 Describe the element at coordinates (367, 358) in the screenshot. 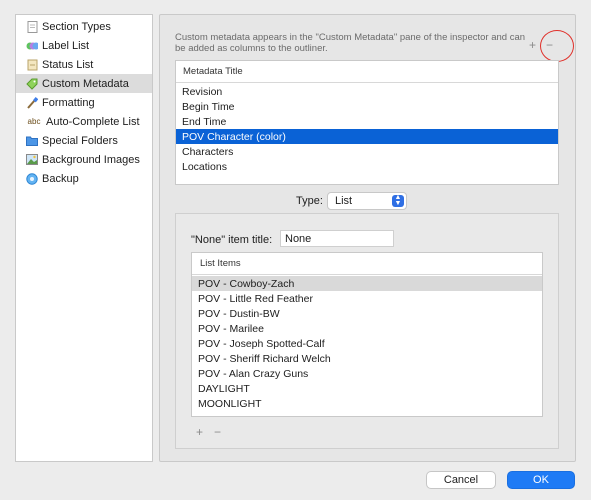

I see `list-item: POV - Sheriff Richard Welch` at that location.